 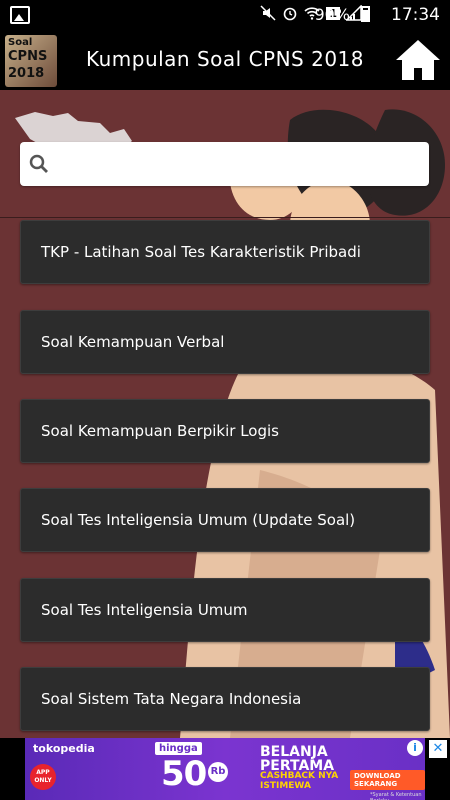 I want to click on list-item: Soal Kemampuan Berpikir Logis, so click(x=225, y=431).